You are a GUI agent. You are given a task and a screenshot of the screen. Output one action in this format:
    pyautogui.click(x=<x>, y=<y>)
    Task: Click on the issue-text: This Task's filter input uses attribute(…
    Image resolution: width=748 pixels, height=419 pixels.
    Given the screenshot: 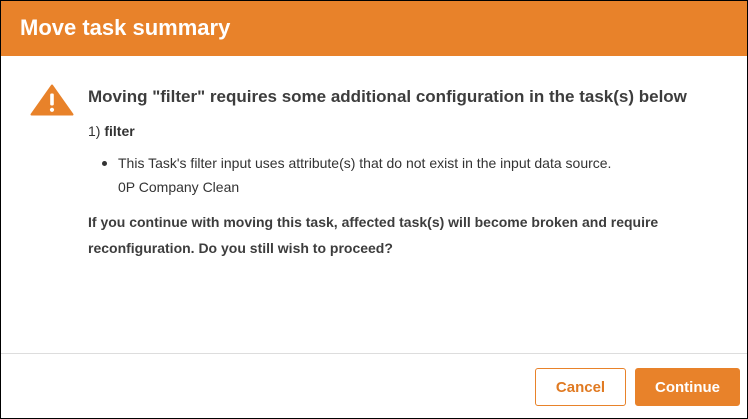 What is the action you would take?
    pyautogui.click(x=365, y=163)
    